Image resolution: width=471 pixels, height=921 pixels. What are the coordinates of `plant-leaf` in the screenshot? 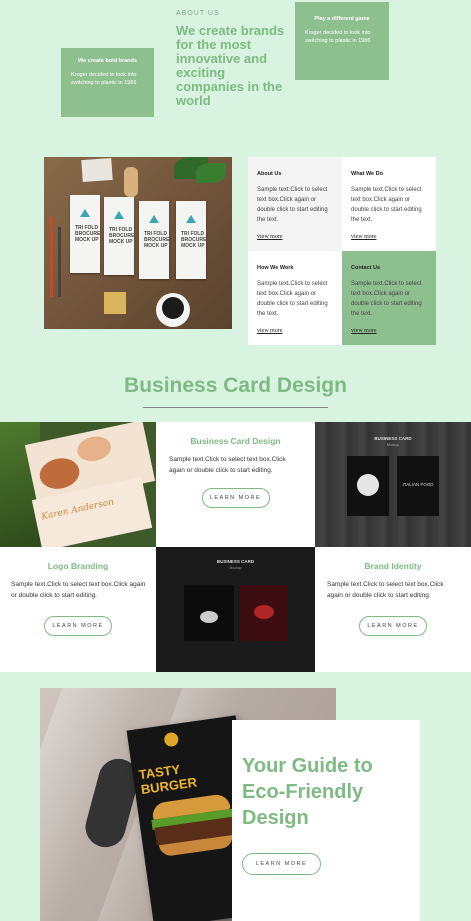 It's located at (211, 173).